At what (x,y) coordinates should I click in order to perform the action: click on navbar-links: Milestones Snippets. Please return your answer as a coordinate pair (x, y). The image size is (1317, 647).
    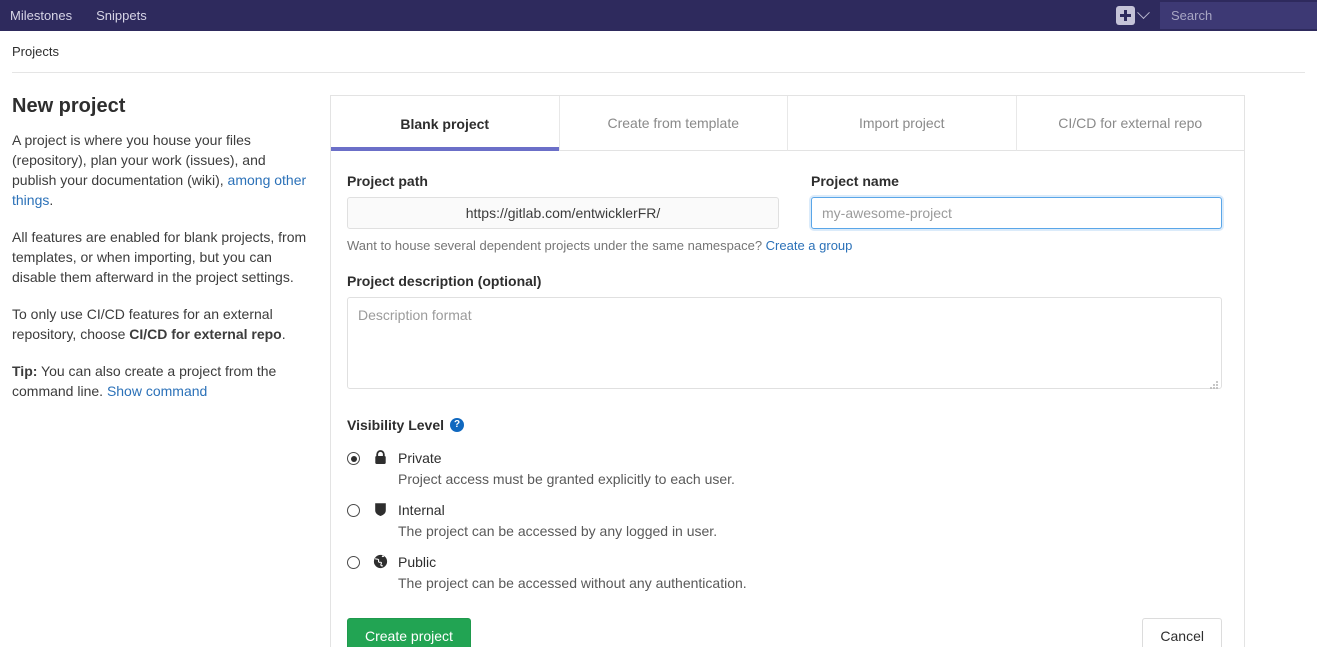
    Looking at the image, I should click on (73, 15).